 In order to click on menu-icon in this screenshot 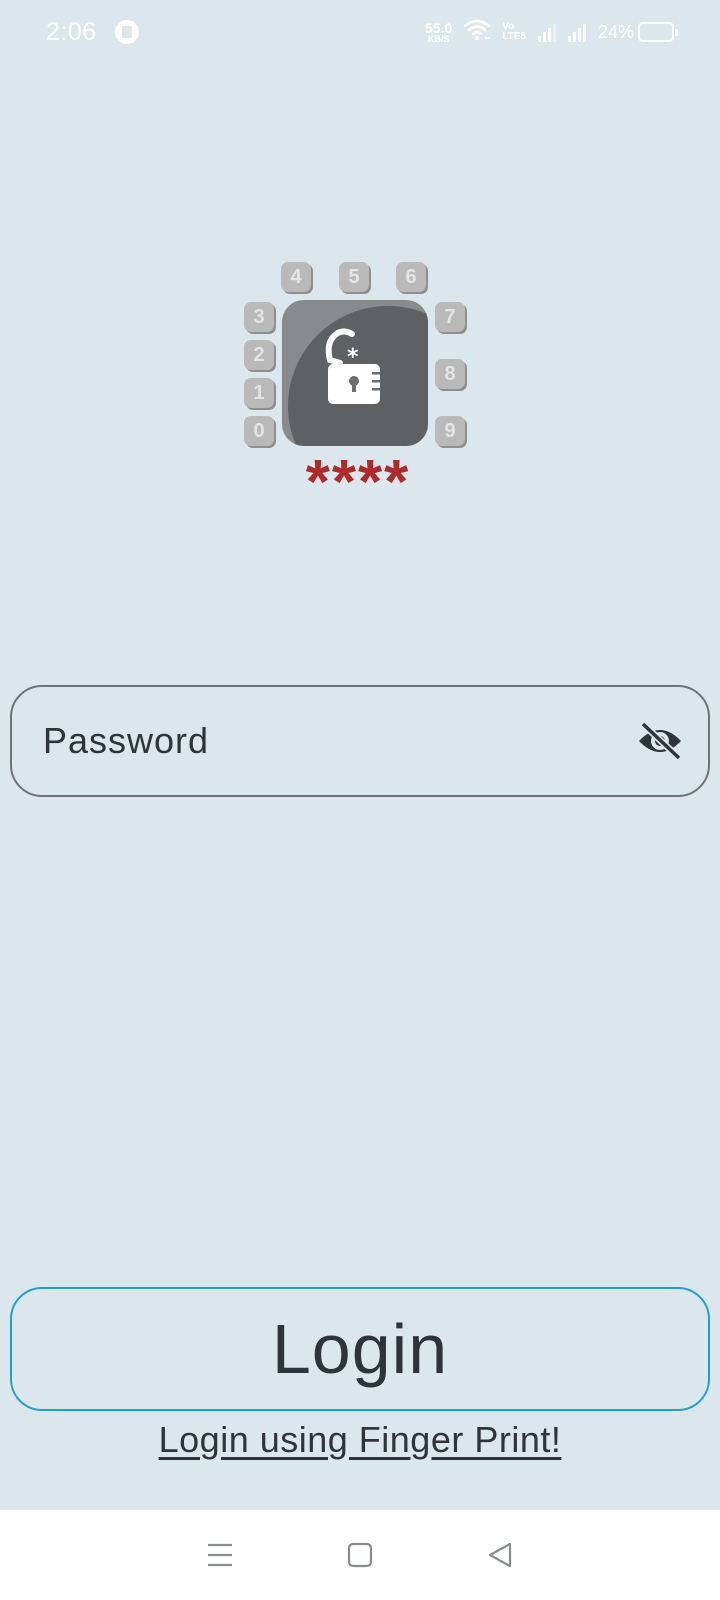, I will do `click(220, 1555)`.